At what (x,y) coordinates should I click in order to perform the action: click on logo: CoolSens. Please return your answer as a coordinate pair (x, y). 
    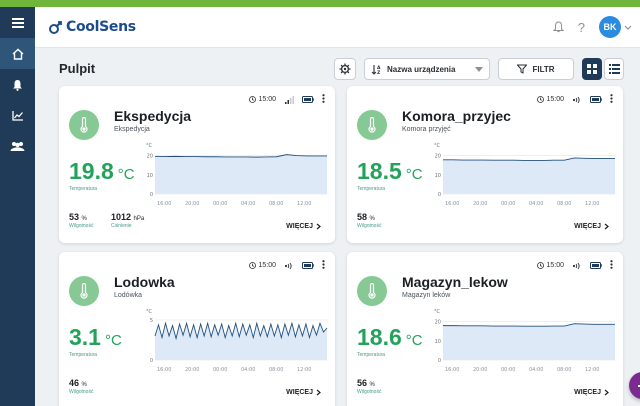
    Looking at the image, I should click on (92, 27).